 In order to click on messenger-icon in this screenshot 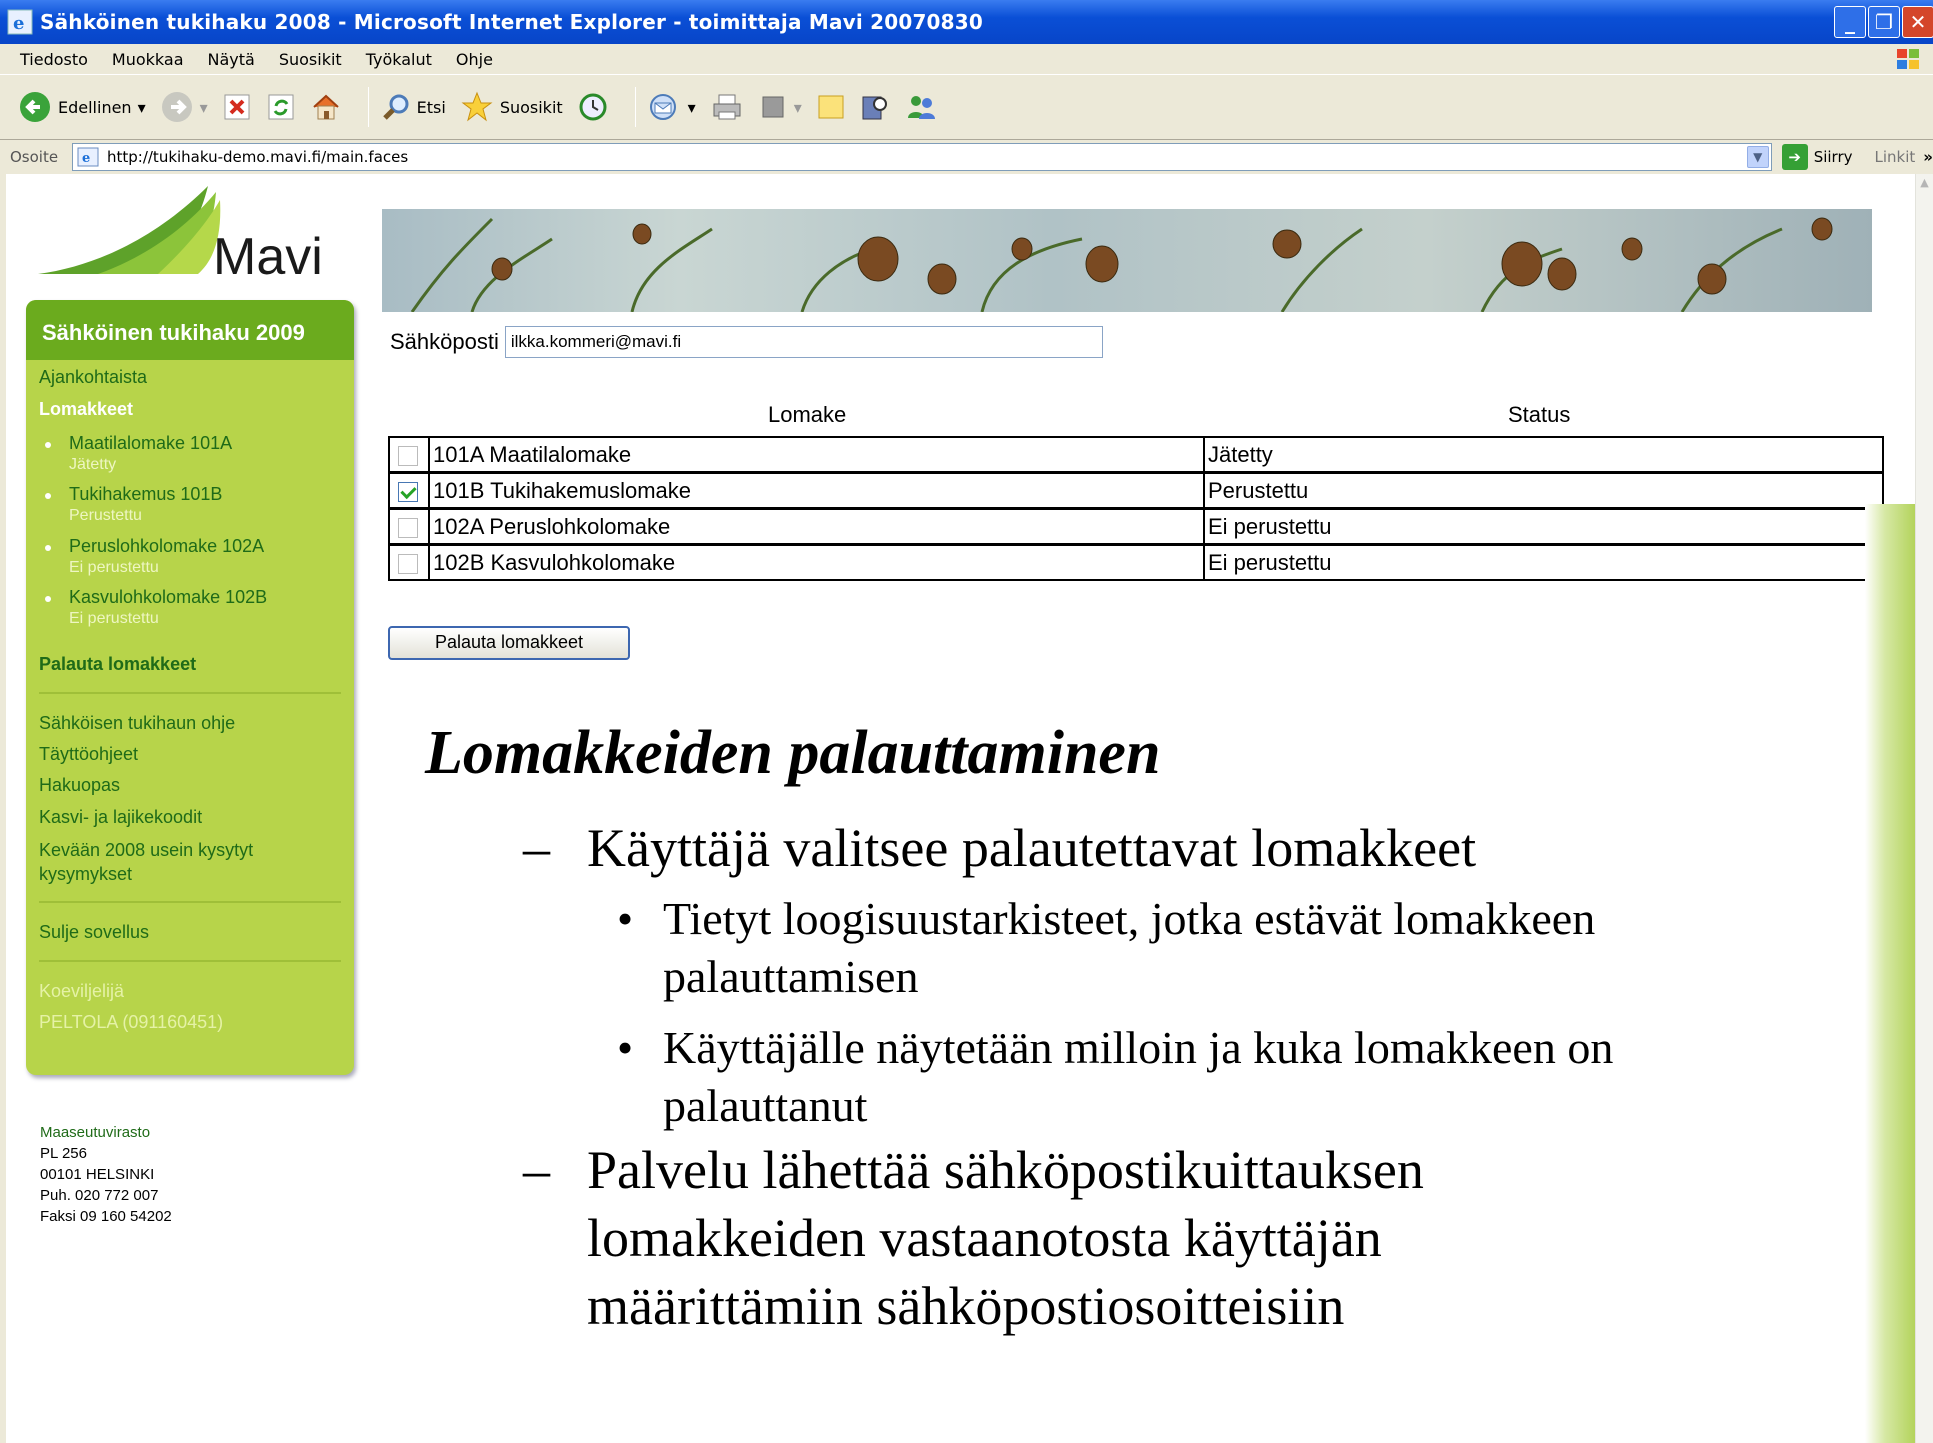, I will do `click(921, 107)`.